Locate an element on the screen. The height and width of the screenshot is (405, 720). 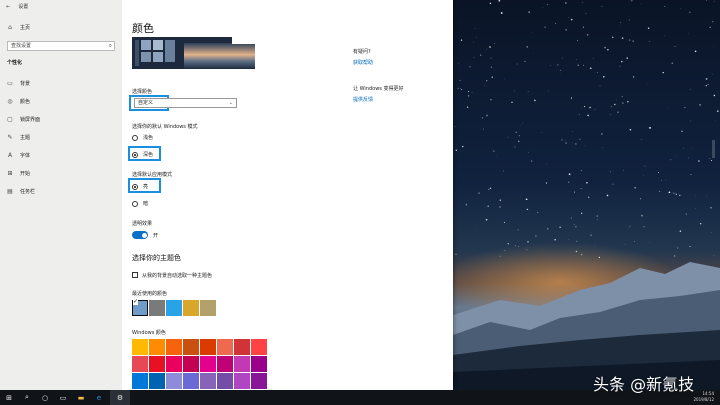
windows-mode-label: 选择你的默认 Windows 模式 is located at coordinates (165, 127).